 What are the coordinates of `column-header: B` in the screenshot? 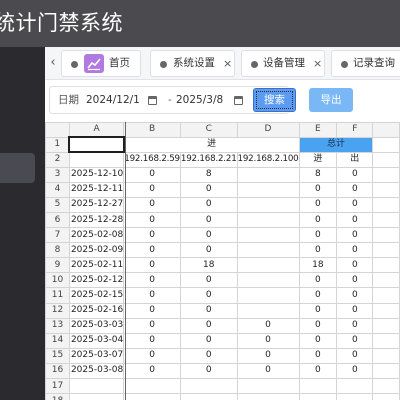 It's located at (152, 130).